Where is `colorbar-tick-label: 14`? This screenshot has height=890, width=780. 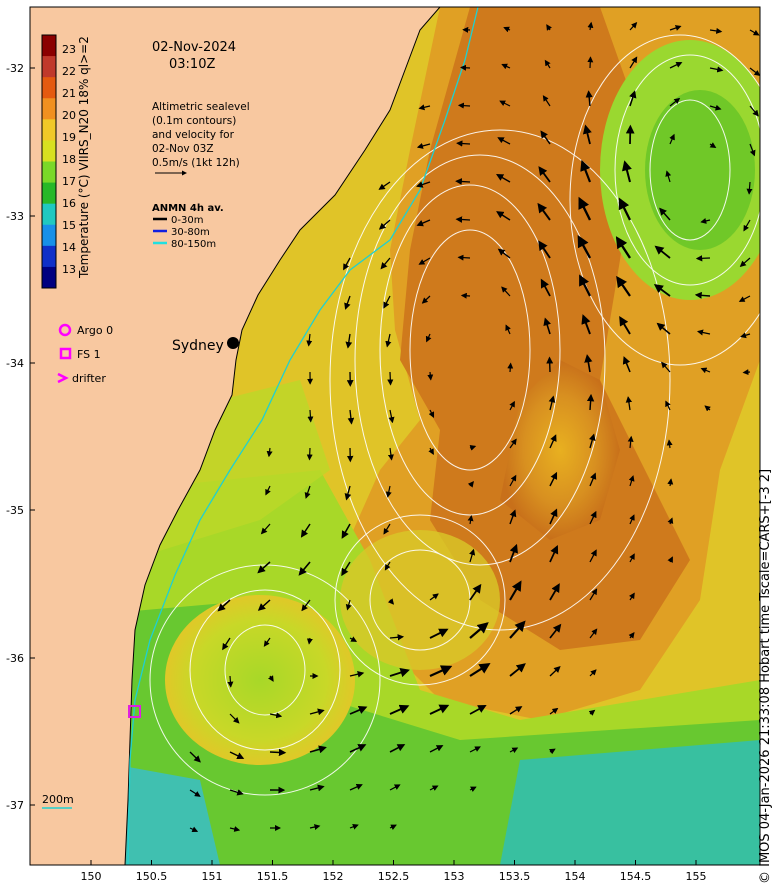
colorbar-tick-label: 14 is located at coordinates (69, 247).